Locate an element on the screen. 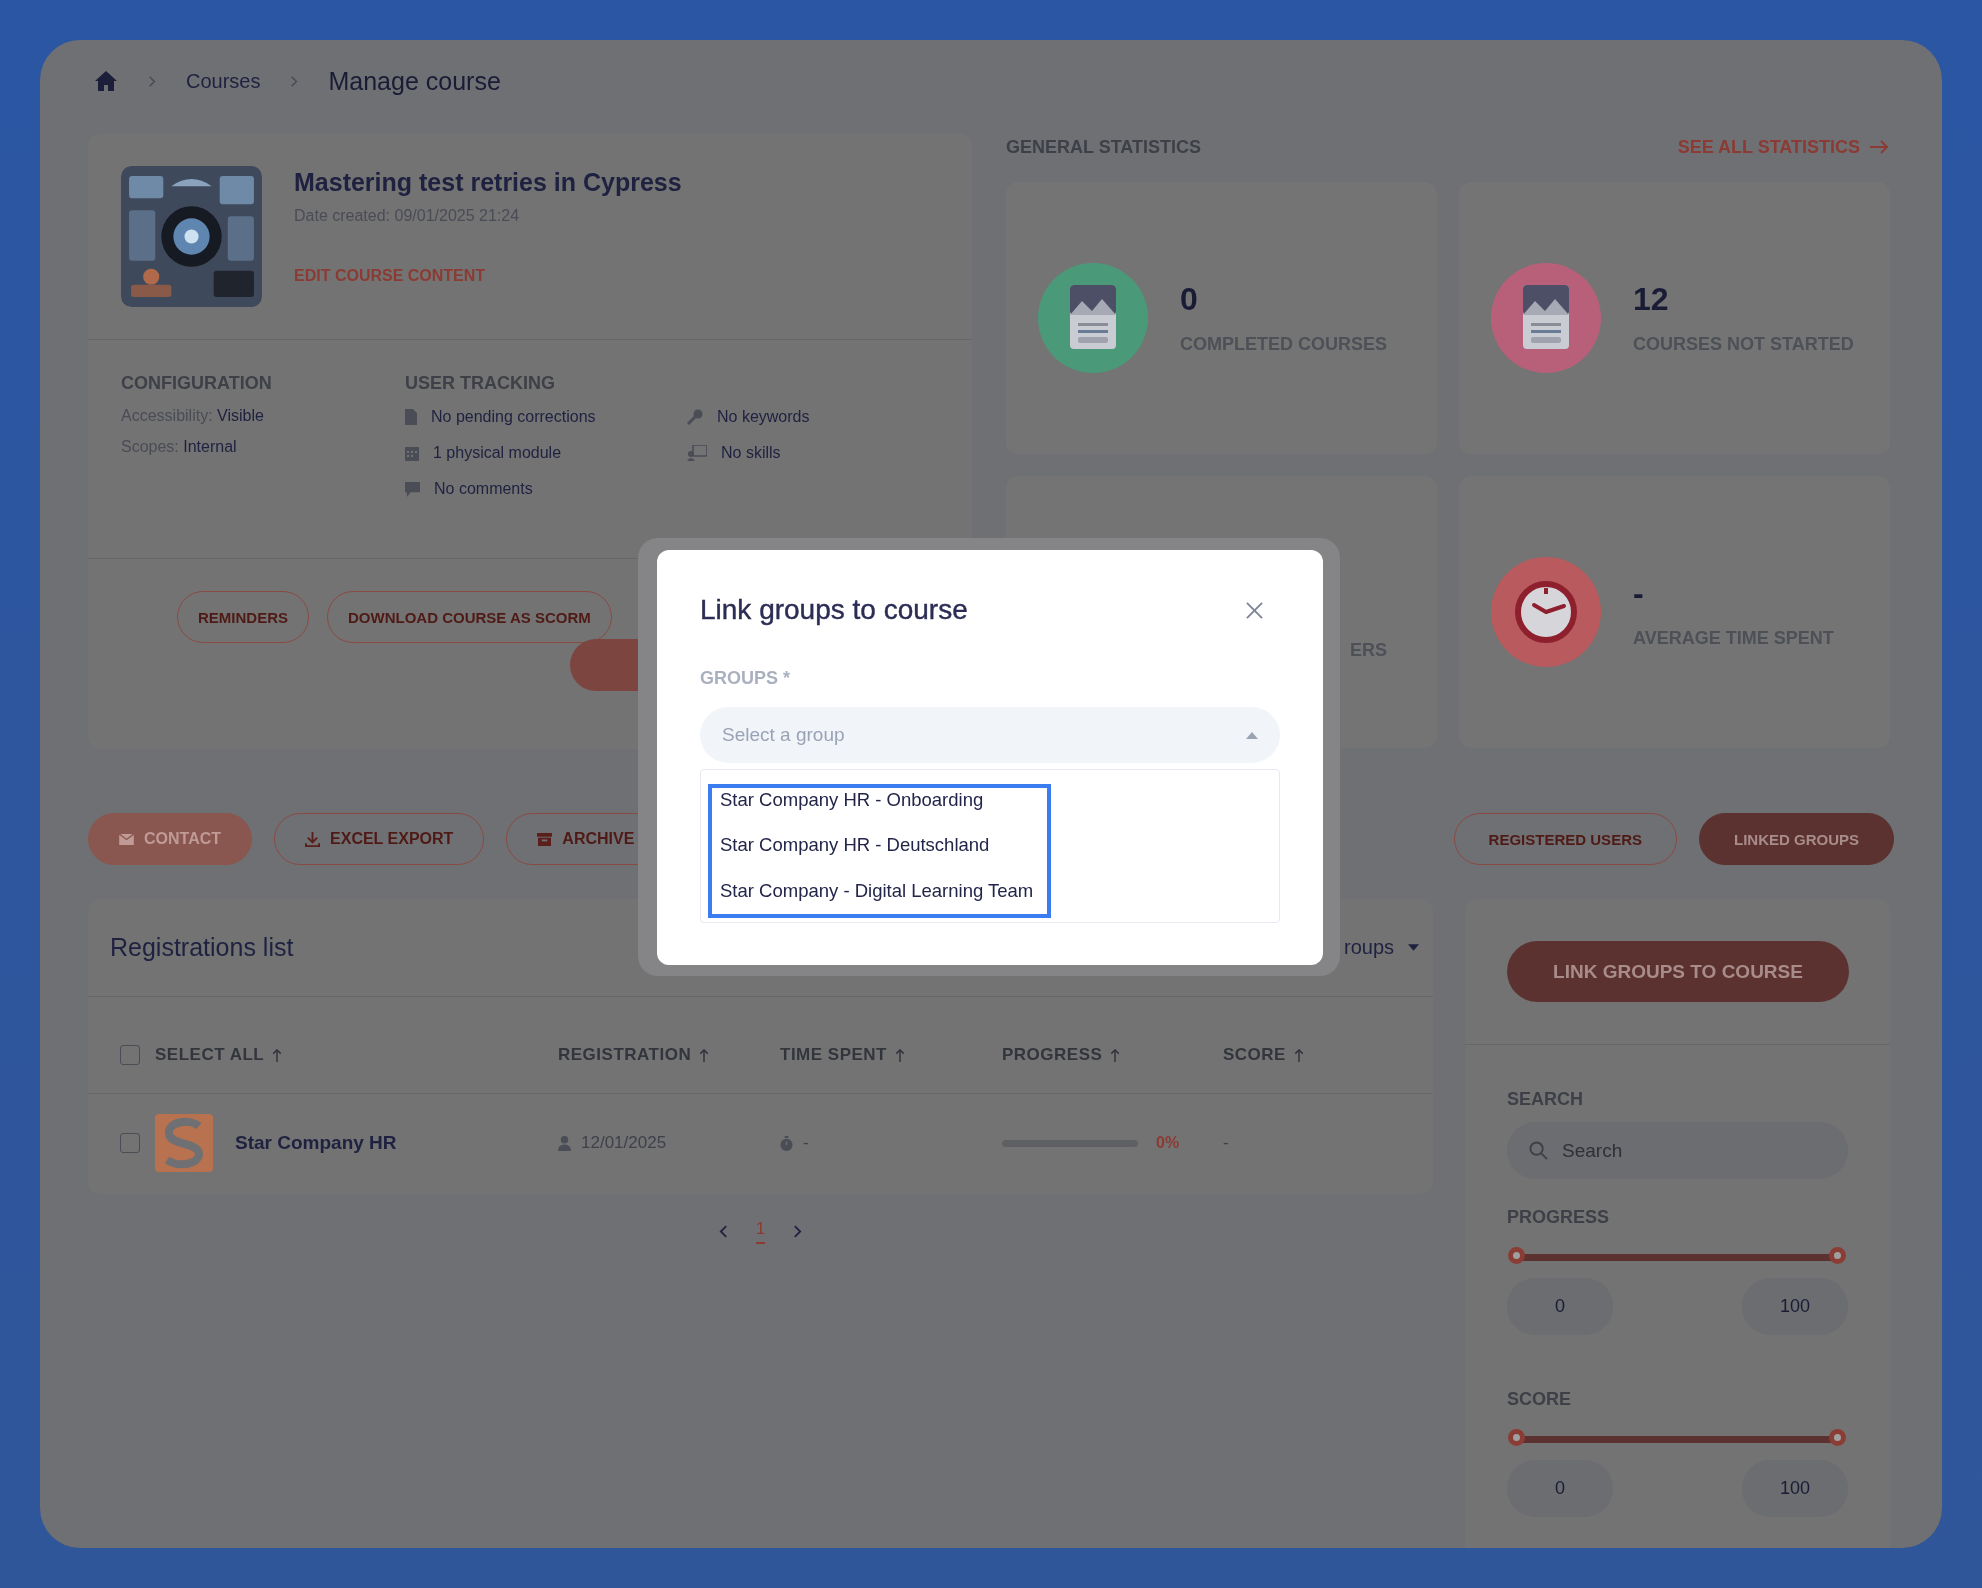 The width and height of the screenshot is (1982, 1588). course-title: Mastering test retries in Cypress is located at coordinates (488, 182).